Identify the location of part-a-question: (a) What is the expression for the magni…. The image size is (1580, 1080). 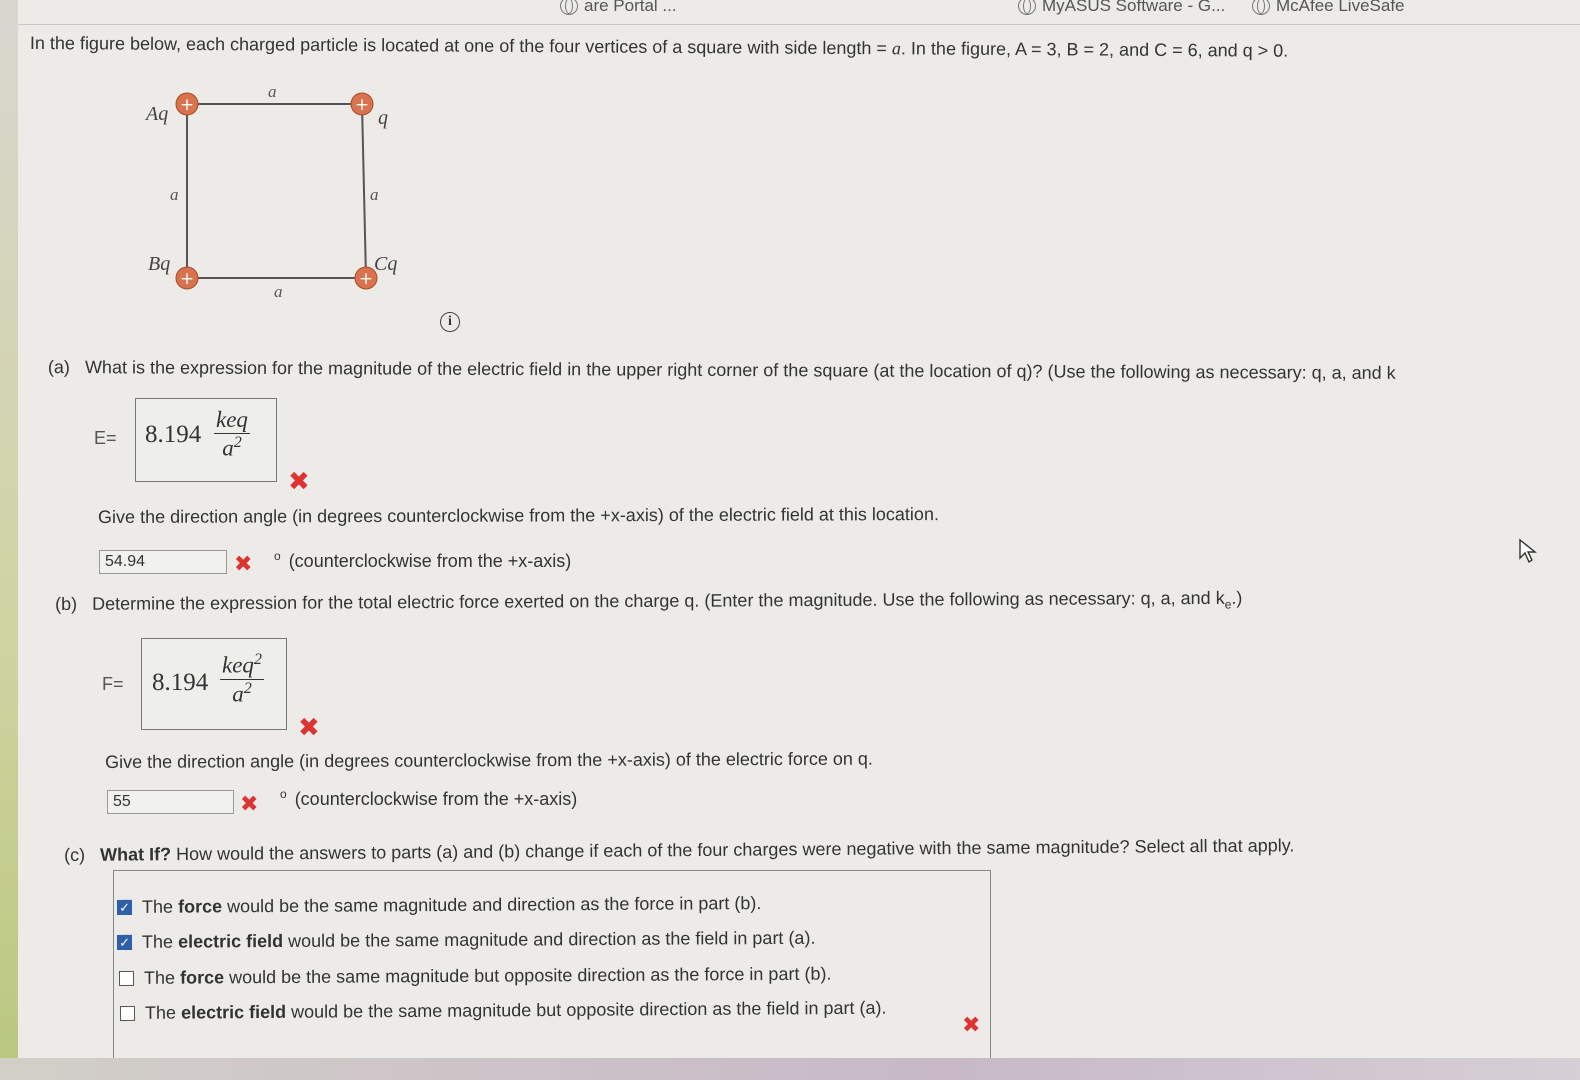
(722, 370).